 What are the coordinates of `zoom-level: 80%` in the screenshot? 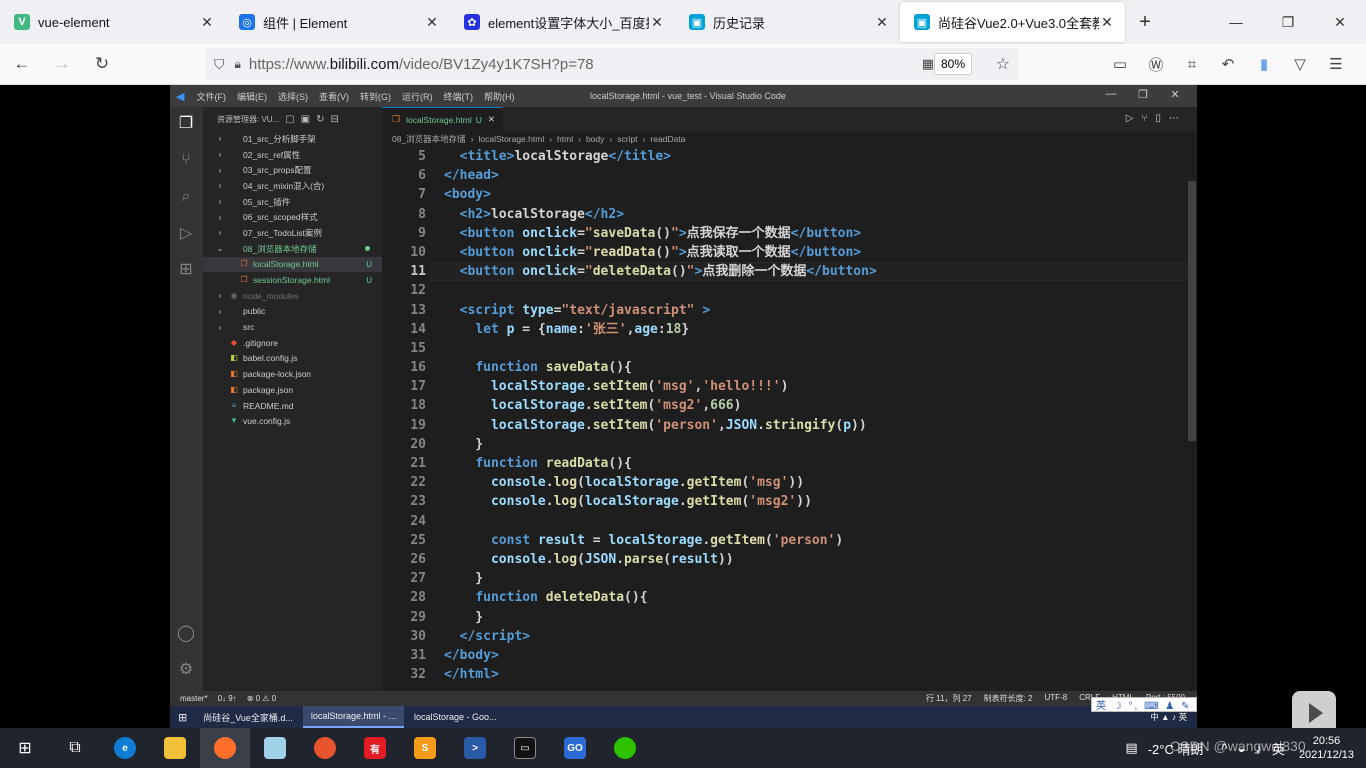 It's located at (952, 64).